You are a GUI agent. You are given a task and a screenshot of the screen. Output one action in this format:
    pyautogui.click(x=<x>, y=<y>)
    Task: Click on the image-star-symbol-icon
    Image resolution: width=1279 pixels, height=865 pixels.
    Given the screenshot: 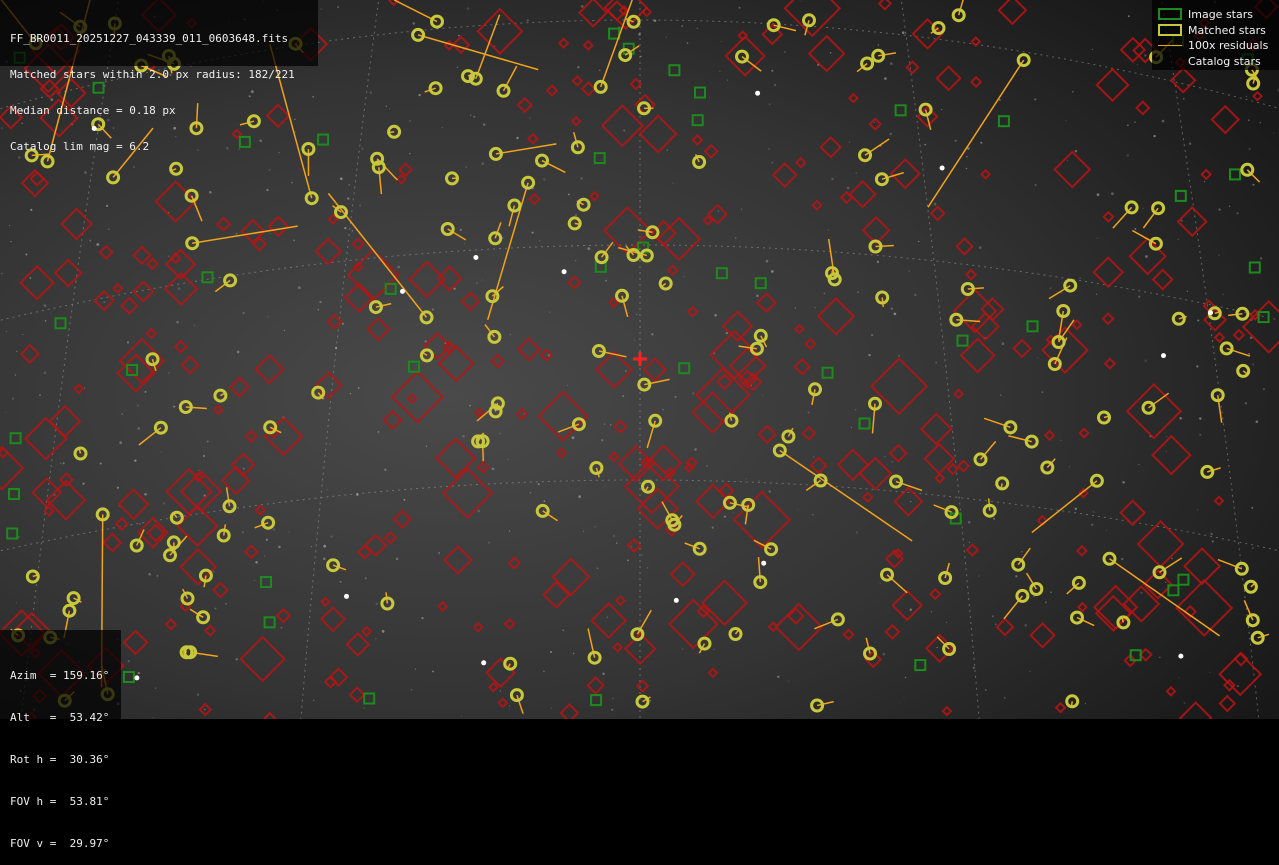 What is the action you would take?
    pyautogui.click(x=1170, y=14)
    